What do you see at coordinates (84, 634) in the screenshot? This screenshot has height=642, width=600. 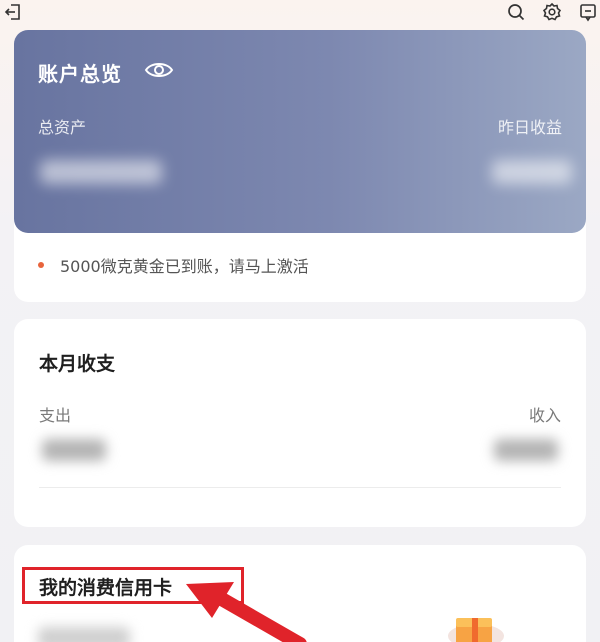 I see `credit-value-blurred` at bounding box center [84, 634].